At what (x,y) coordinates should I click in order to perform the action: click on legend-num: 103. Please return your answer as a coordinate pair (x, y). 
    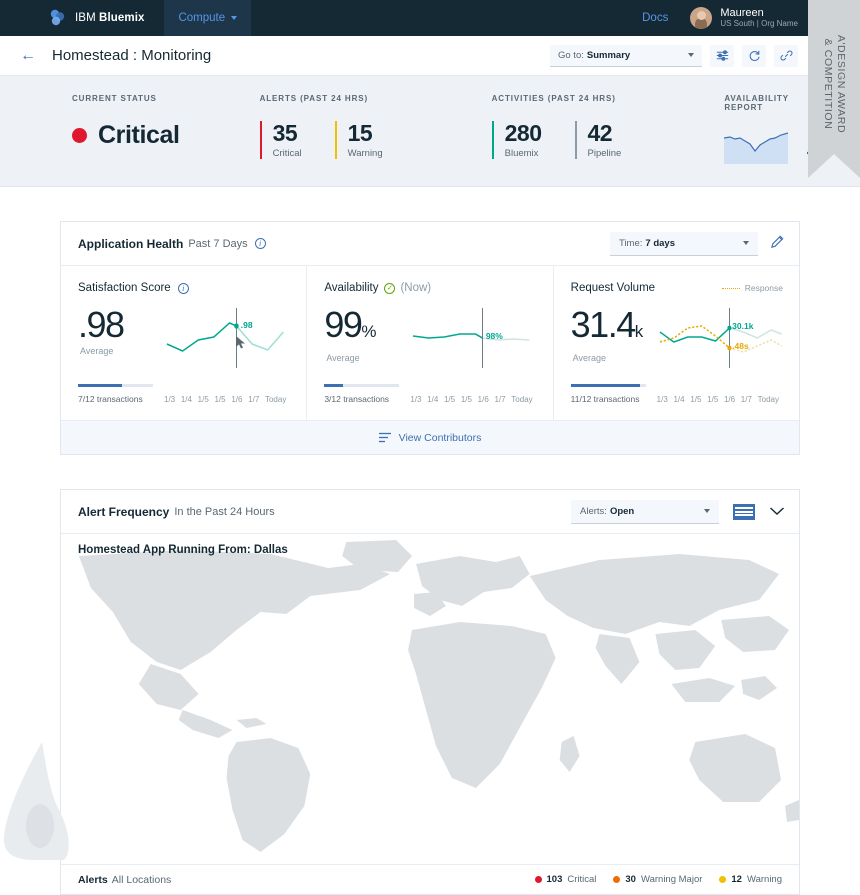
    Looking at the image, I should click on (554, 879).